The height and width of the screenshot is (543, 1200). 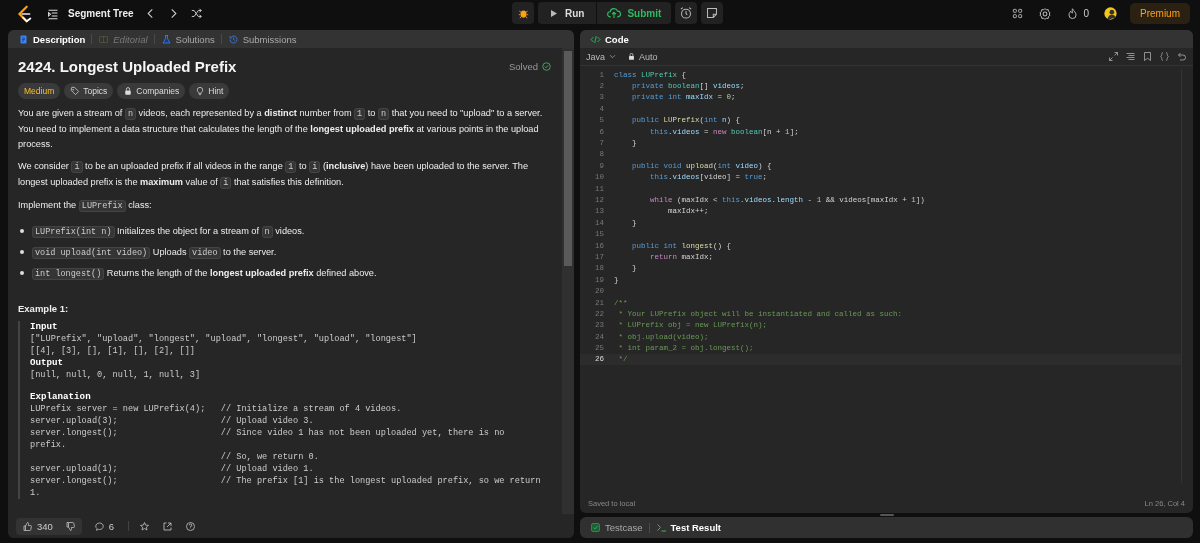 I want to click on topics-button: Topics, so click(x=89, y=91).